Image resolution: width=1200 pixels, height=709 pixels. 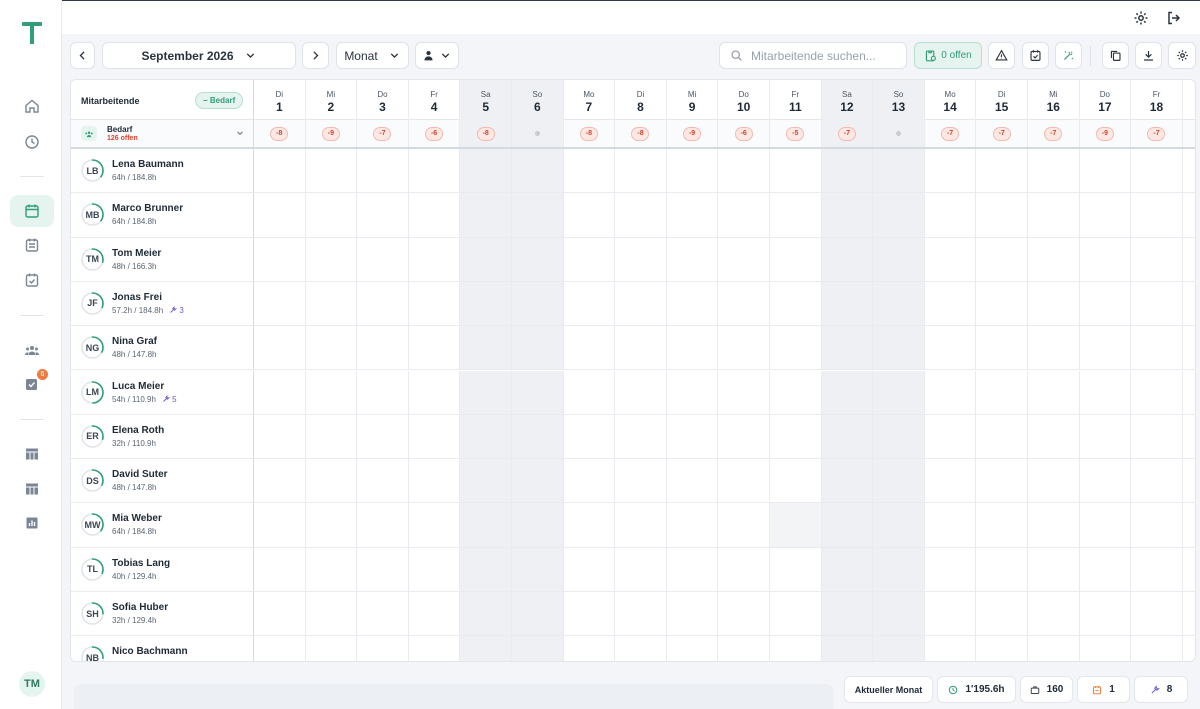 What do you see at coordinates (437, 55) in the screenshot?
I see `person-filter-button` at bounding box center [437, 55].